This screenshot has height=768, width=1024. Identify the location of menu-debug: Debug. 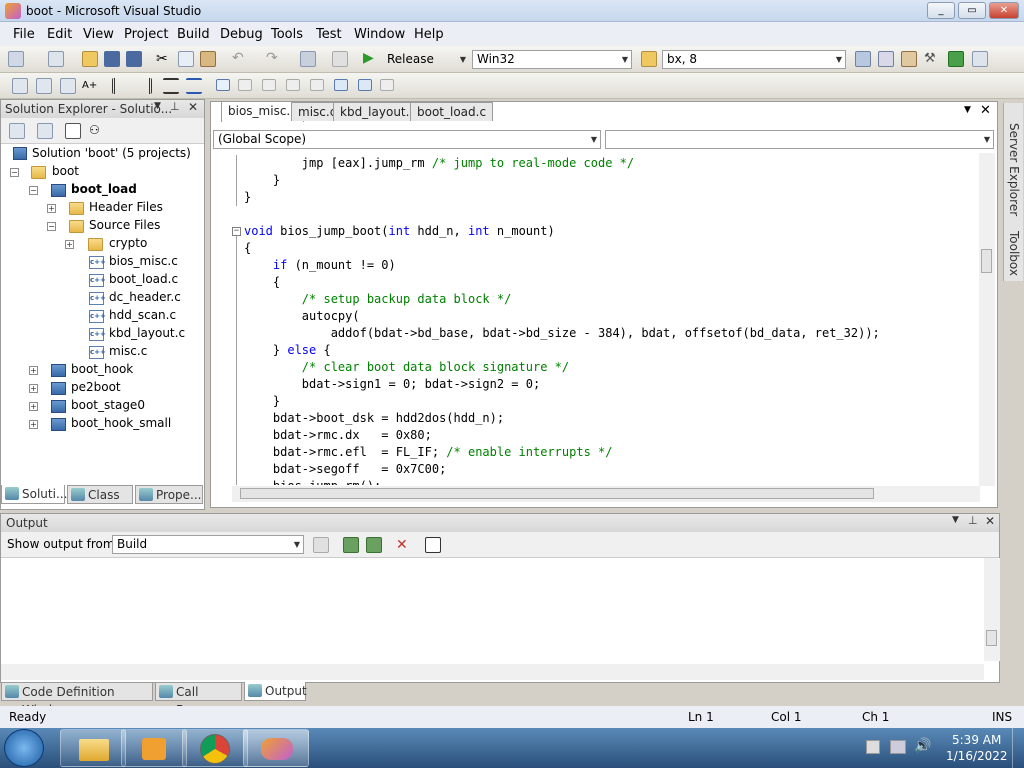
(241, 34).